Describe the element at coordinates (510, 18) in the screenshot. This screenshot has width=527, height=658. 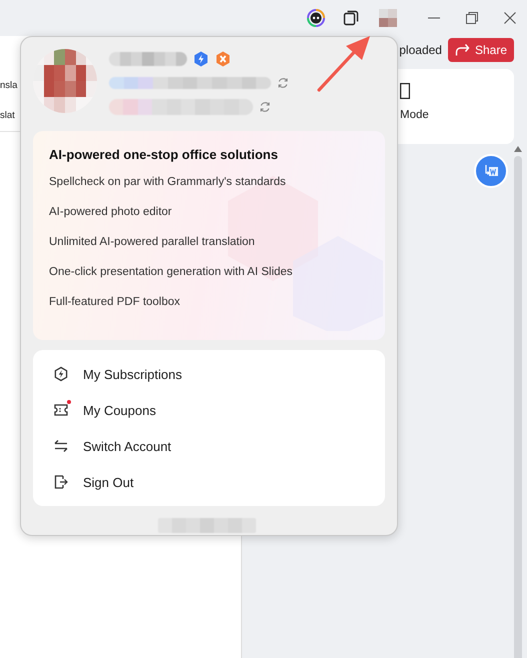
I see `close-icon` at that location.